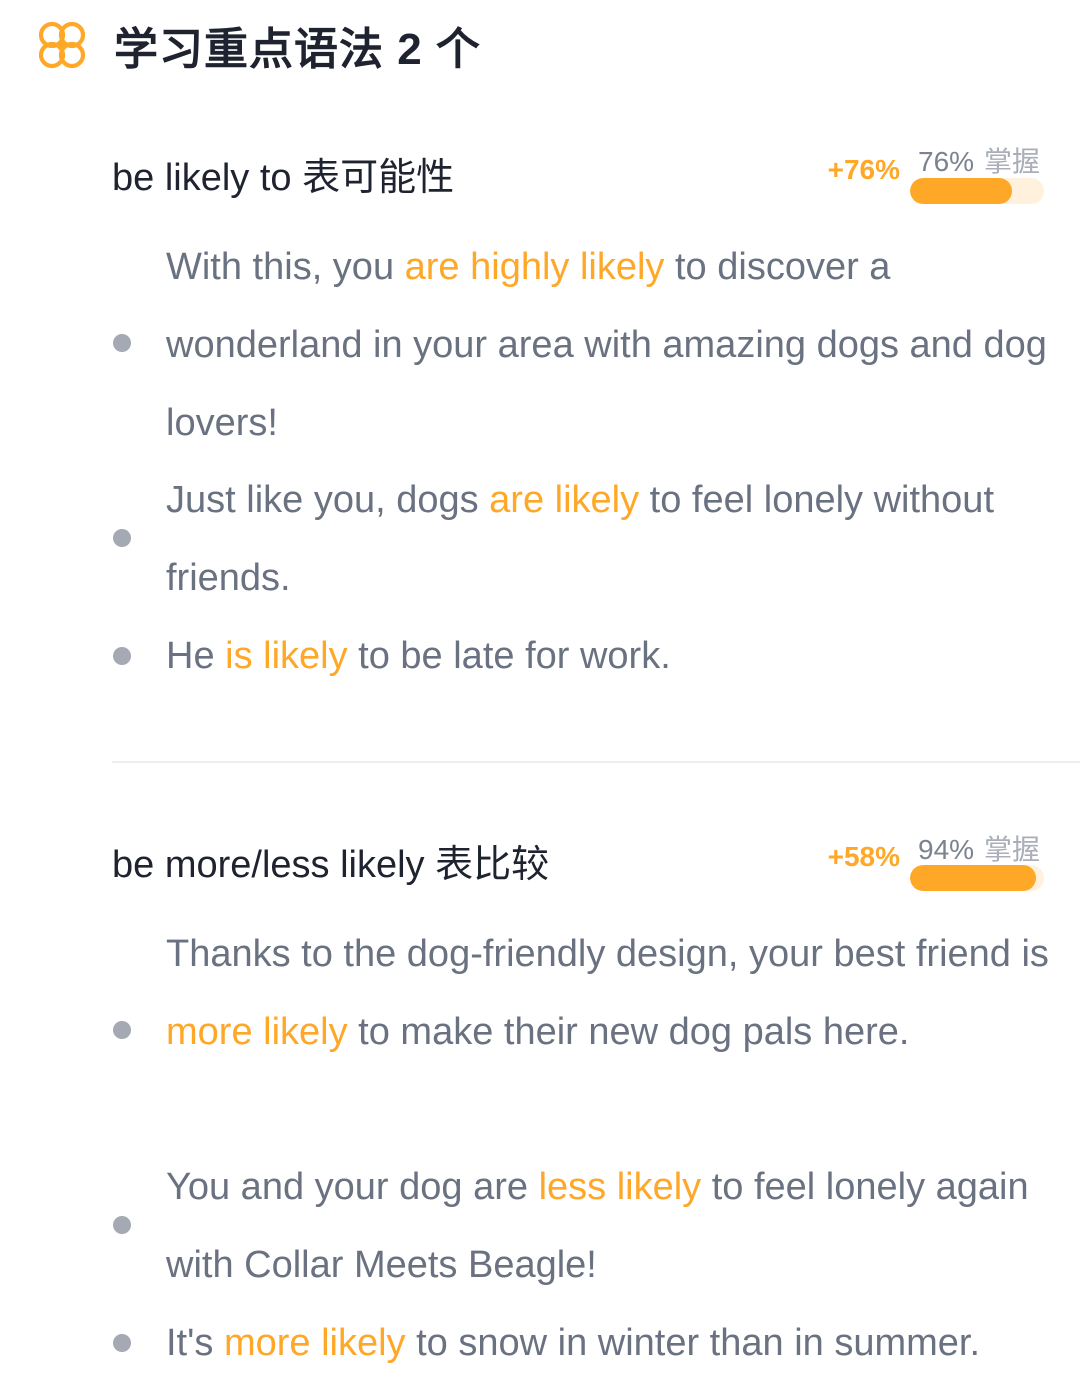 The image size is (1080, 1382). Describe the element at coordinates (946, 161) in the screenshot. I see `mastery-percent: 76%` at that location.